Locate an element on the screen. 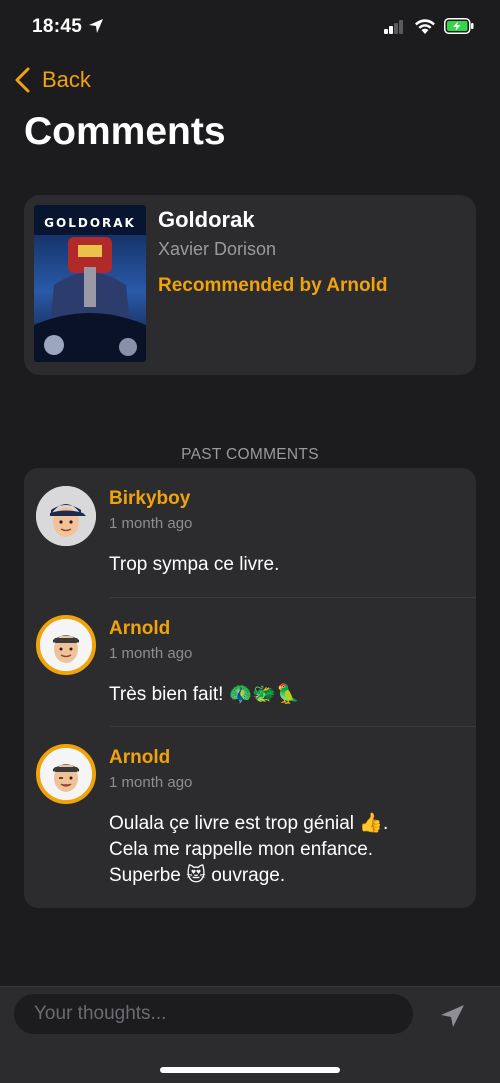  send-icon is located at coordinates (452, 1016).